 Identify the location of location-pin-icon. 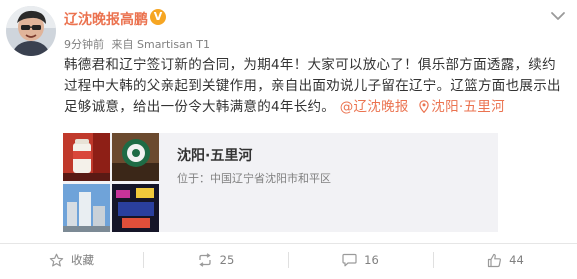
(424, 107).